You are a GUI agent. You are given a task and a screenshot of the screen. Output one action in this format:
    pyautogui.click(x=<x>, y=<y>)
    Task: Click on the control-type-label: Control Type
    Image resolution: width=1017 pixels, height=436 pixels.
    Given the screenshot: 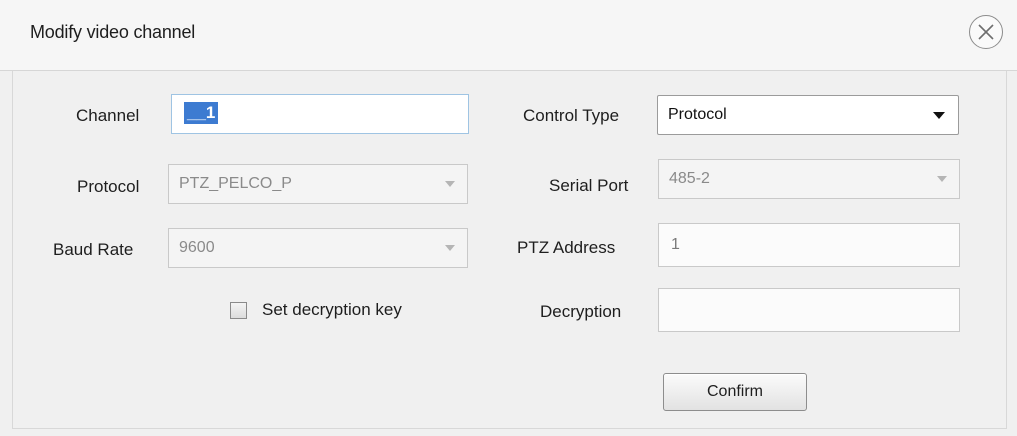 What is the action you would take?
    pyautogui.click(x=571, y=115)
    